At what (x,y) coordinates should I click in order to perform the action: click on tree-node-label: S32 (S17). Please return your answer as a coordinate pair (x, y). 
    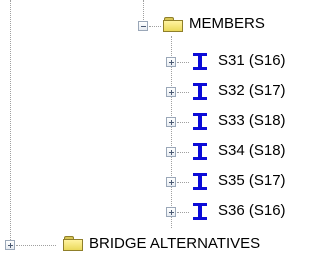
    Looking at the image, I should click on (252, 90).